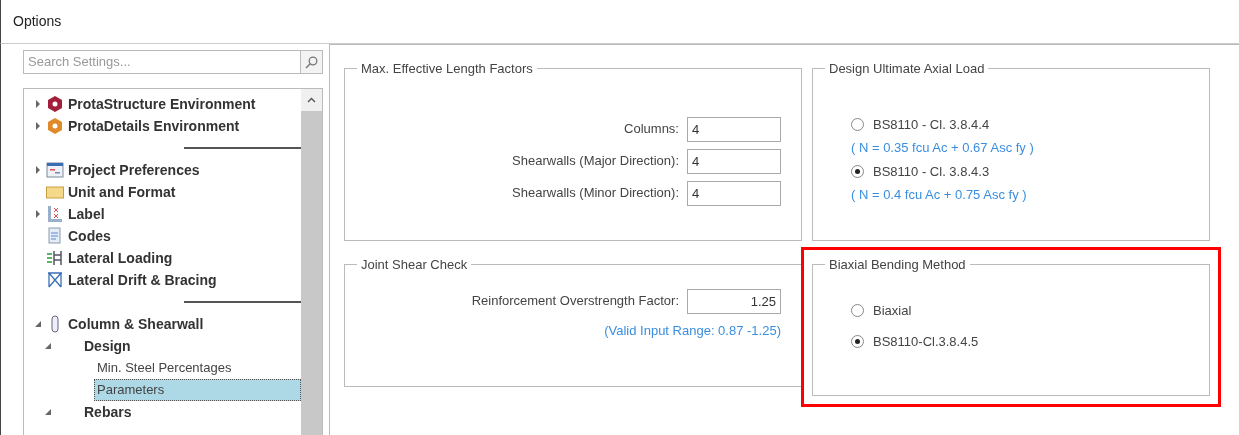  I want to click on formula-text: ( N = 0.35 fcu Ac + 0.67 Asc fy ), so click(943, 148).